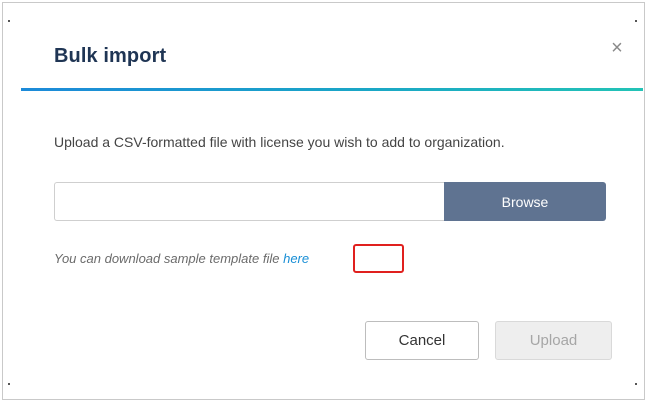 The width and height of the screenshot is (648, 403). I want to click on link-highlight-box, so click(378, 258).